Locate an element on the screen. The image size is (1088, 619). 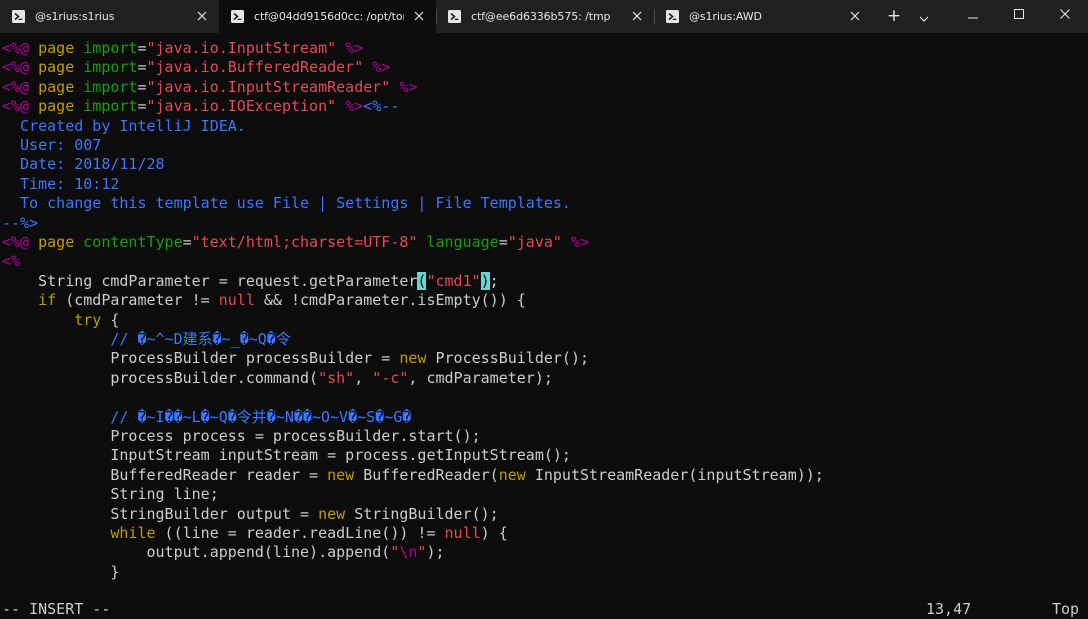
cursor-position: 13,47 is located at coordinates (949, 609).